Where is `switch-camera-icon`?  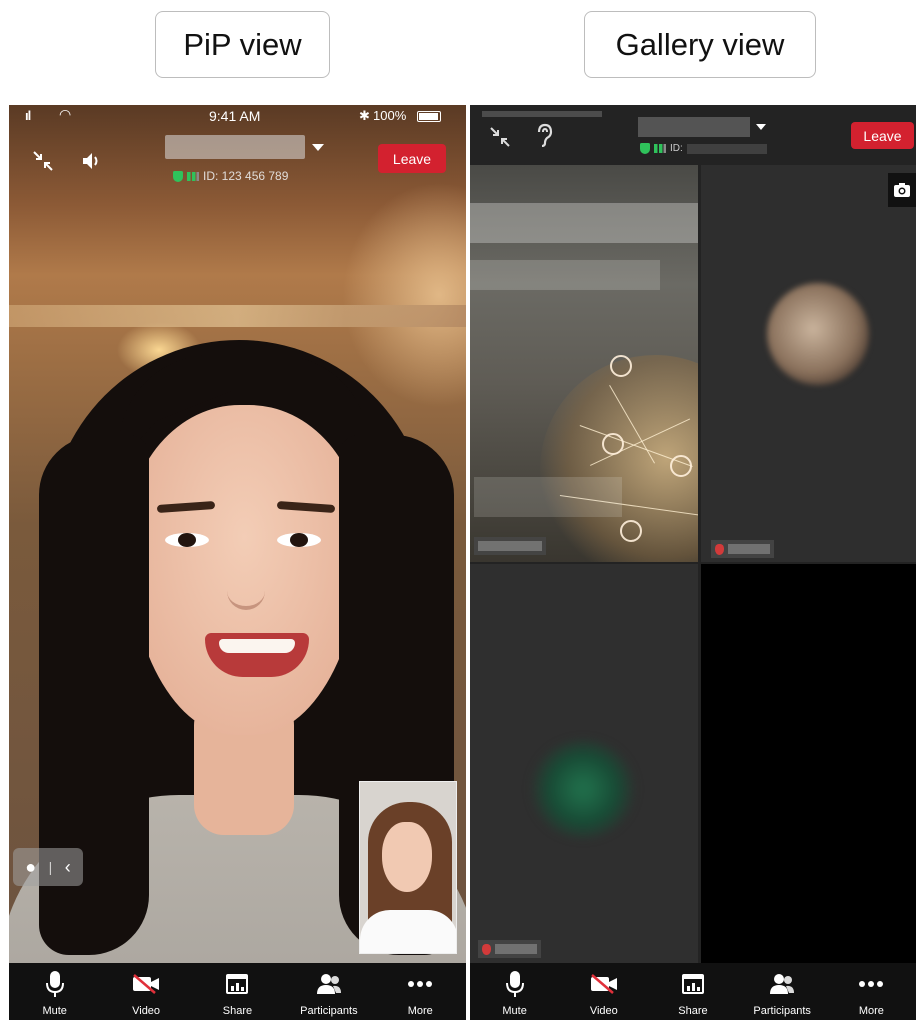 switch-camera-icon is located at coordinates (902, 190).